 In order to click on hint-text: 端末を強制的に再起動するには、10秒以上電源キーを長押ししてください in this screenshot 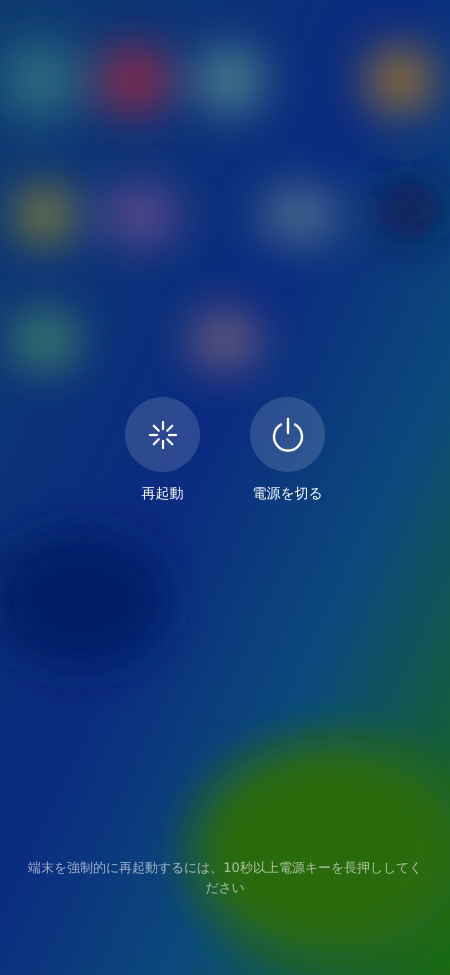, I will do `click(225, 879)`.